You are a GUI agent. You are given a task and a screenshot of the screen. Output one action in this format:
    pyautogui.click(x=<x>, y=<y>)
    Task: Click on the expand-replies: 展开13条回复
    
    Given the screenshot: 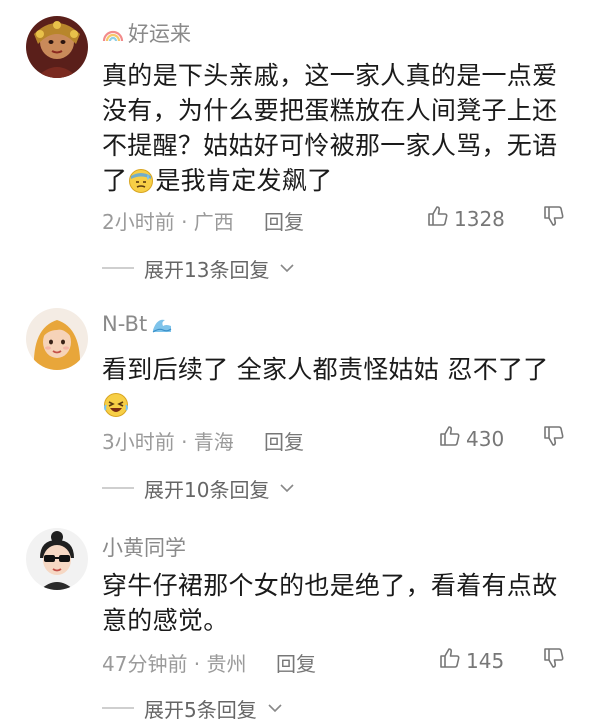 What is the action you would take?
    pyautogui.click(x=198, y=268)
    